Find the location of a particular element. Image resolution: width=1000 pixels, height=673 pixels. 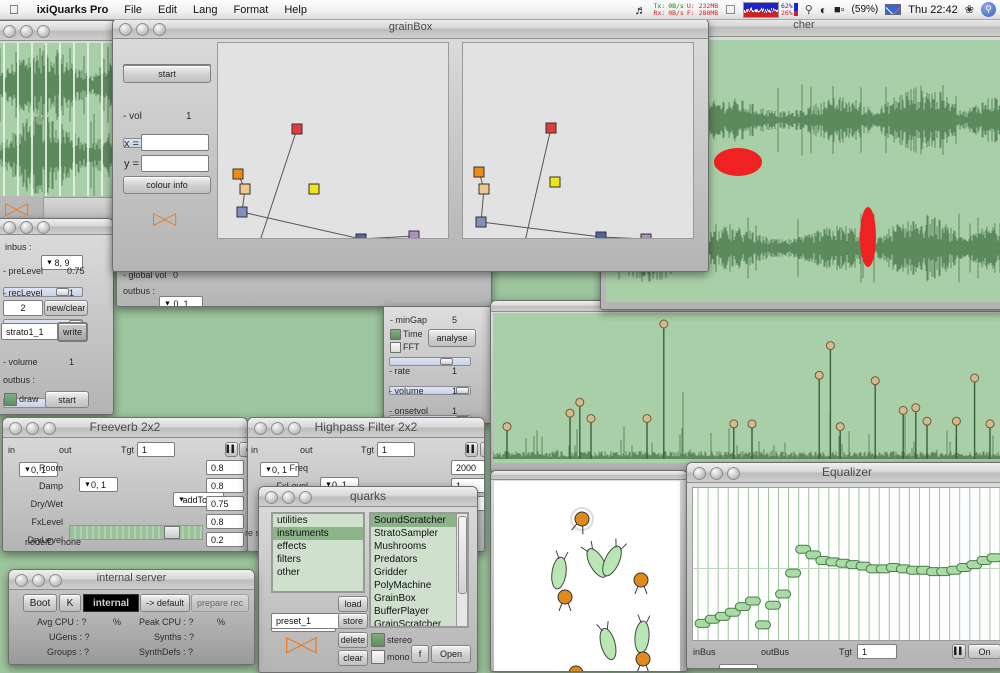

window-onset-analysis is located at coordinates (745, 386).